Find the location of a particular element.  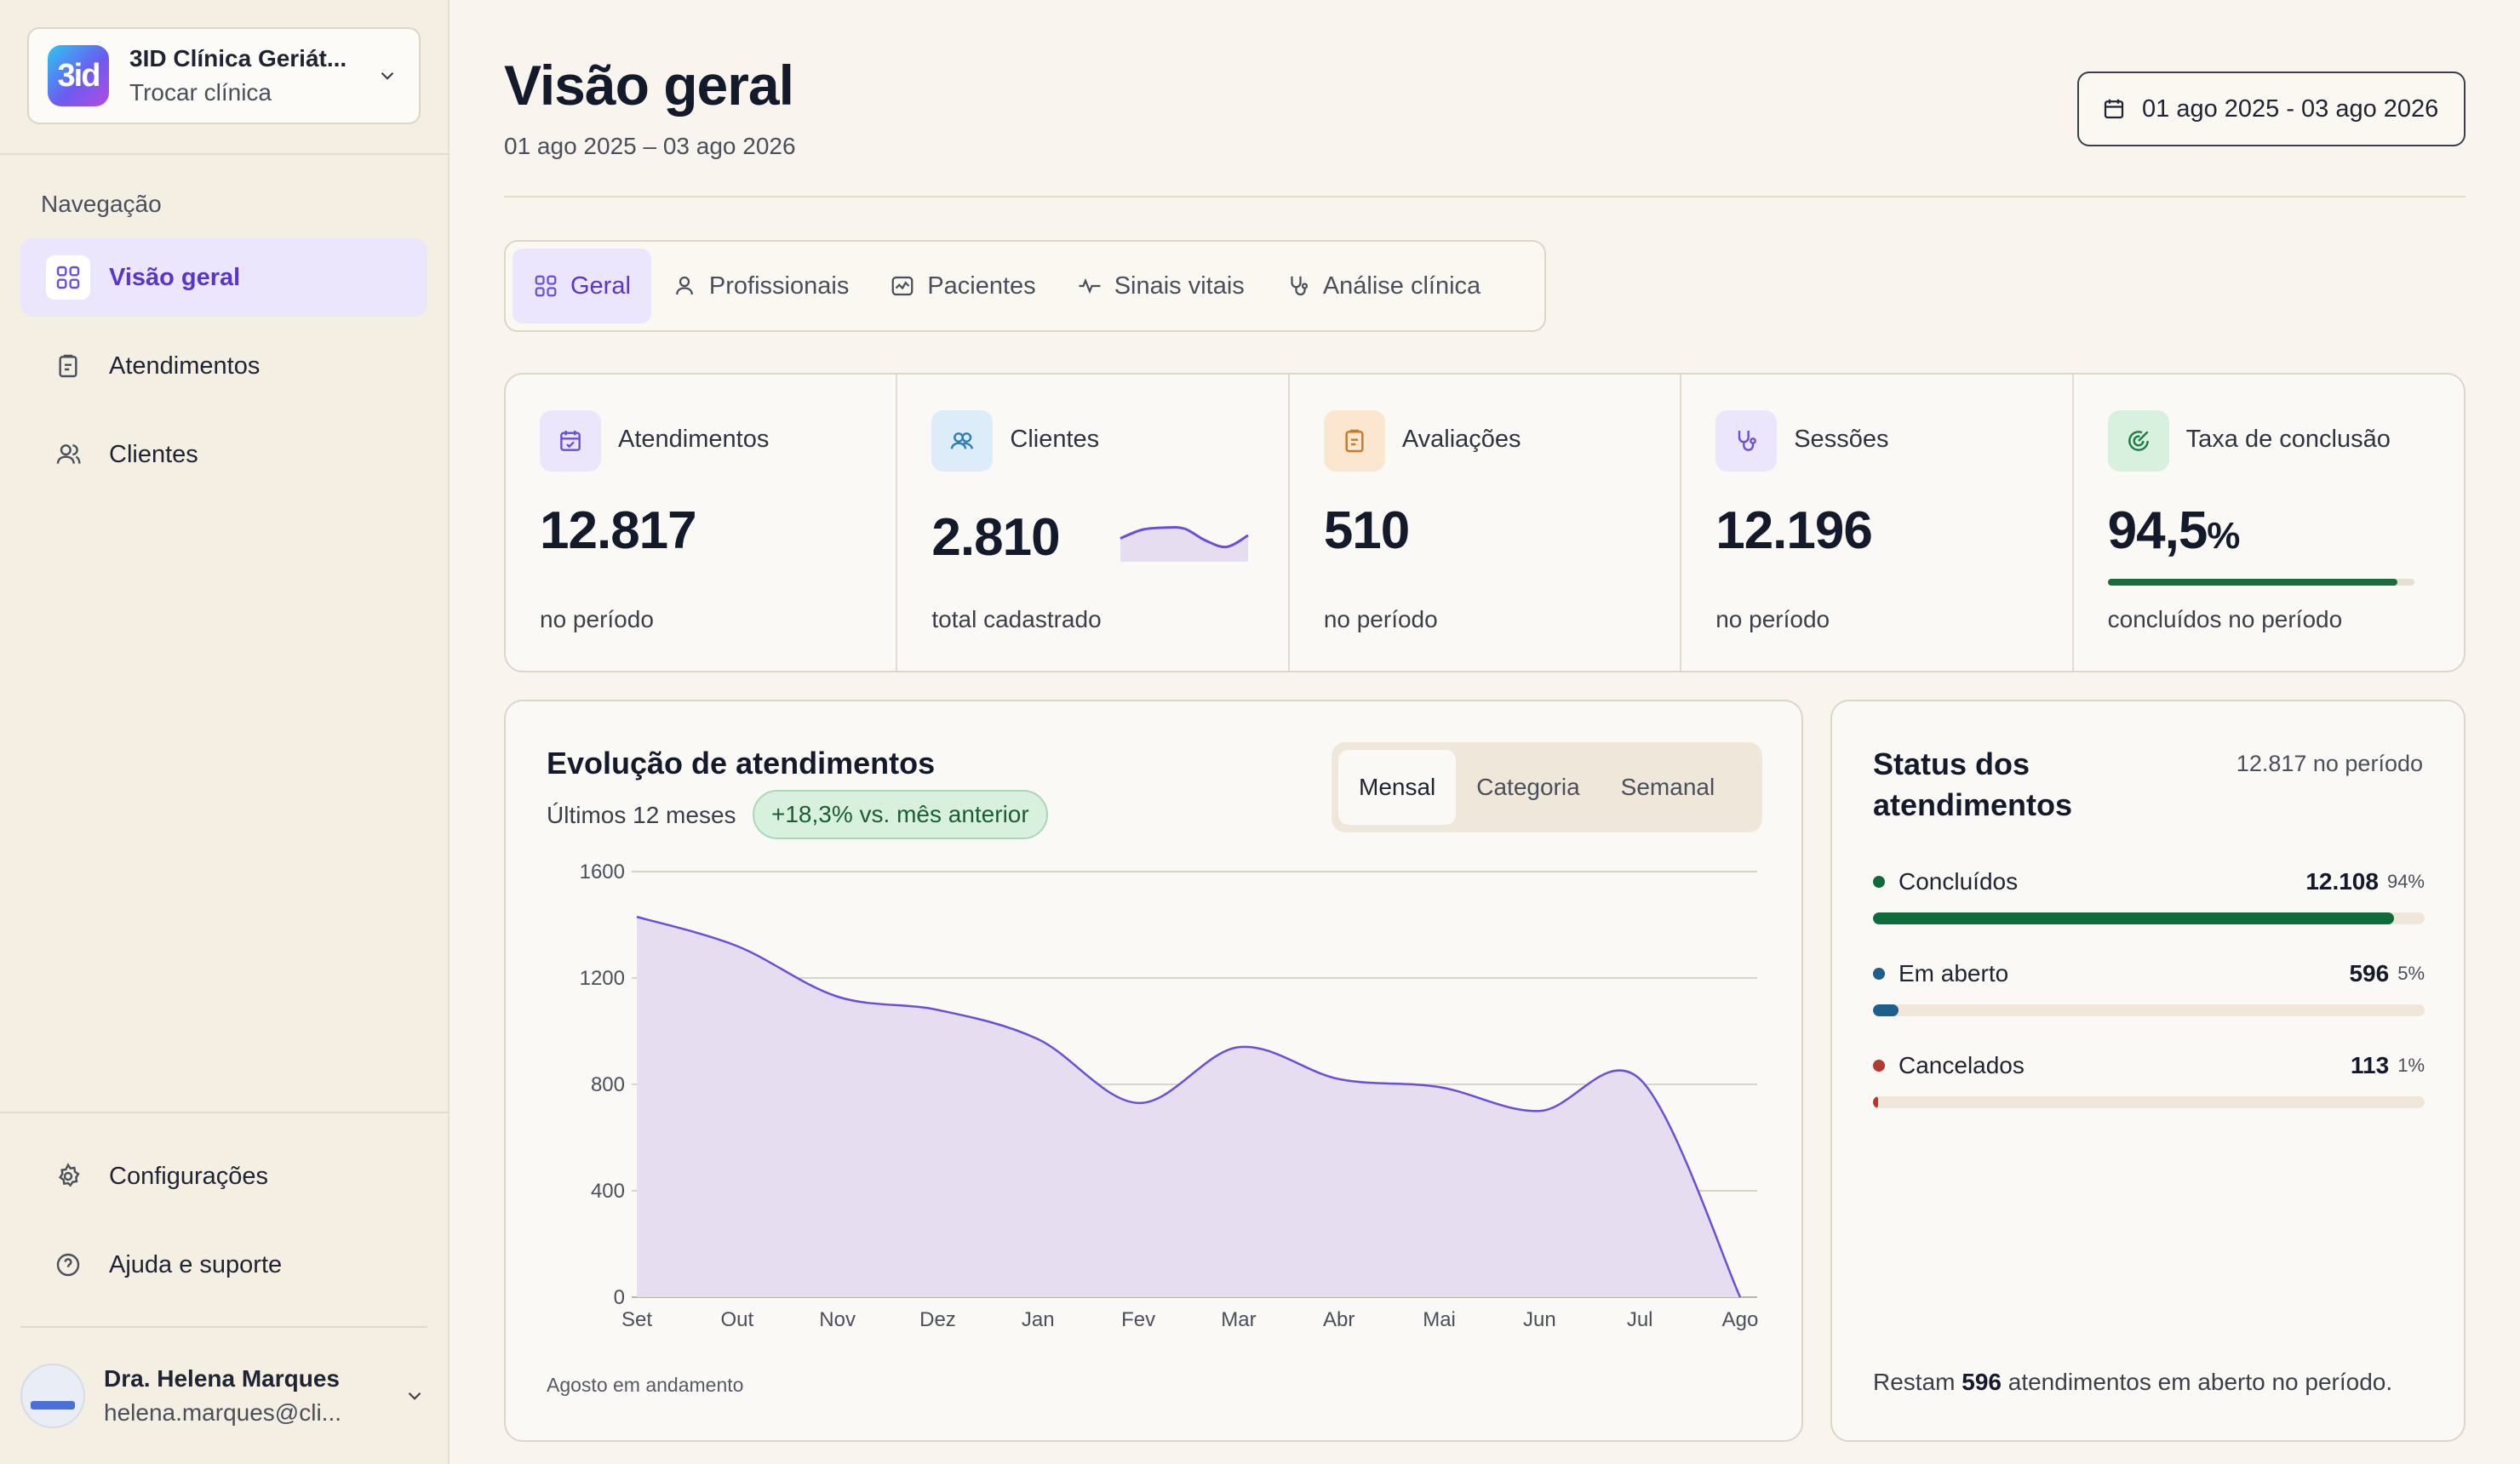

clinic-logo: 3id is located at coordinates (78, 75).